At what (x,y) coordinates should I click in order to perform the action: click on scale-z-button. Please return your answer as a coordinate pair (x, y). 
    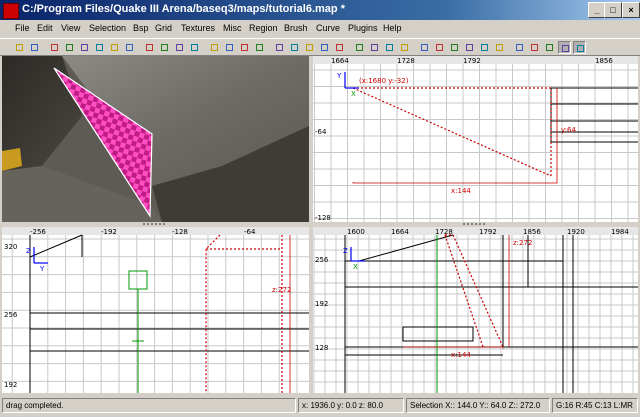
    Looking at the image, I should click on (404, 47).